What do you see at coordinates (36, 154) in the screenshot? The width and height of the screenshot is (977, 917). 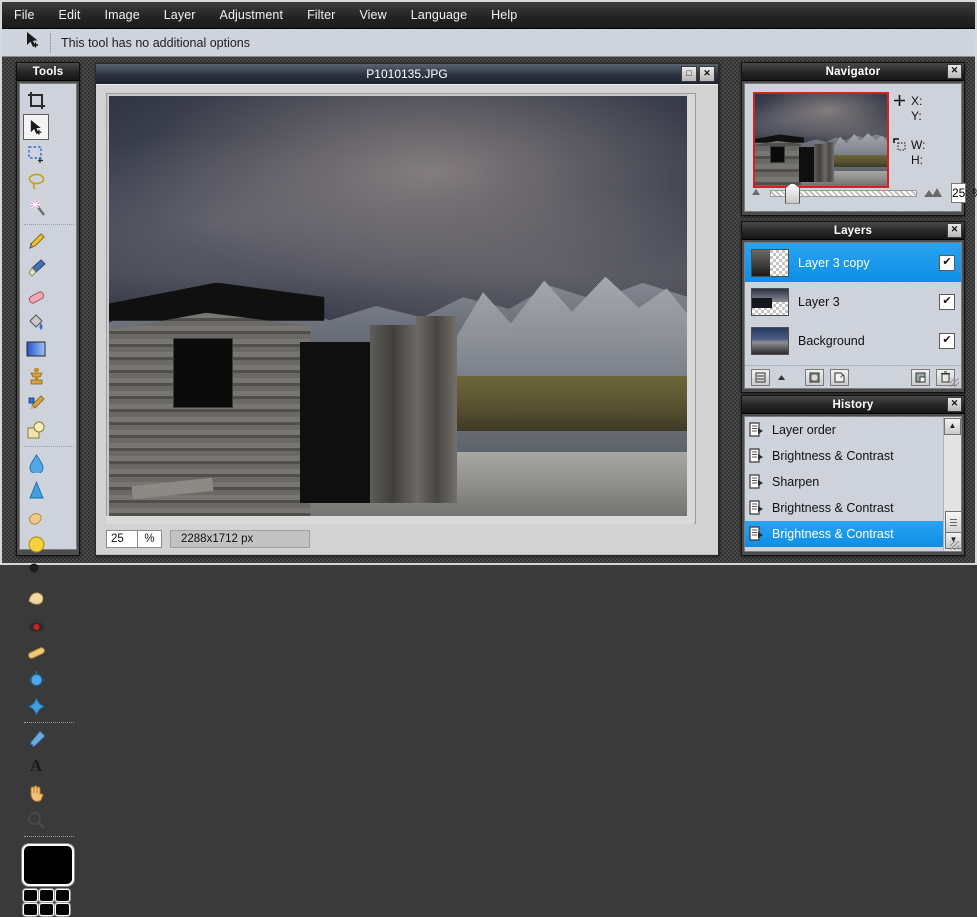 I see `tool-rectangle-select` at bounding box center [36, 154].